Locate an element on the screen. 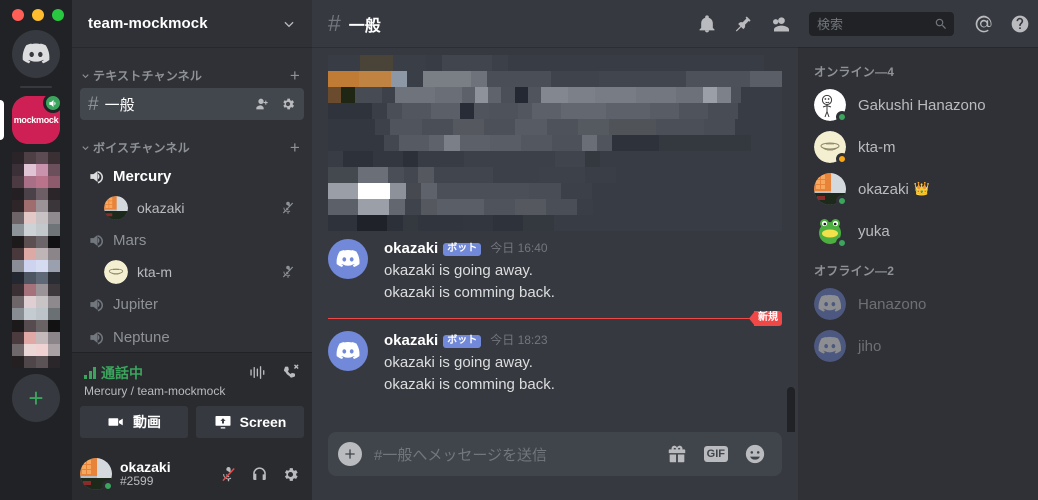 This screenshot has width=1038, height=500. category-text-channels: テキストチャンネル + is located at coordinates (192, 75).